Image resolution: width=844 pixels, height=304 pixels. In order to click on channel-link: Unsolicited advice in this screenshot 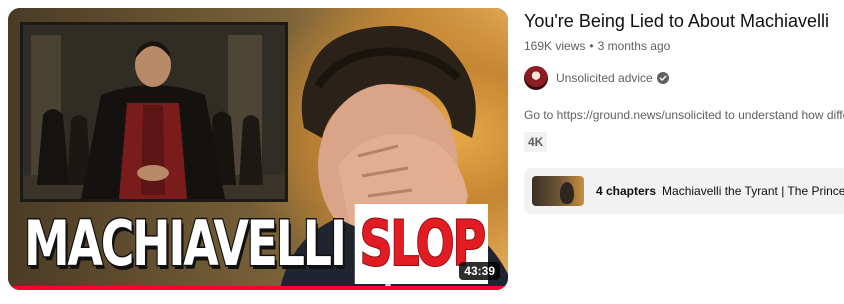, I will do `click(596, 78)`.